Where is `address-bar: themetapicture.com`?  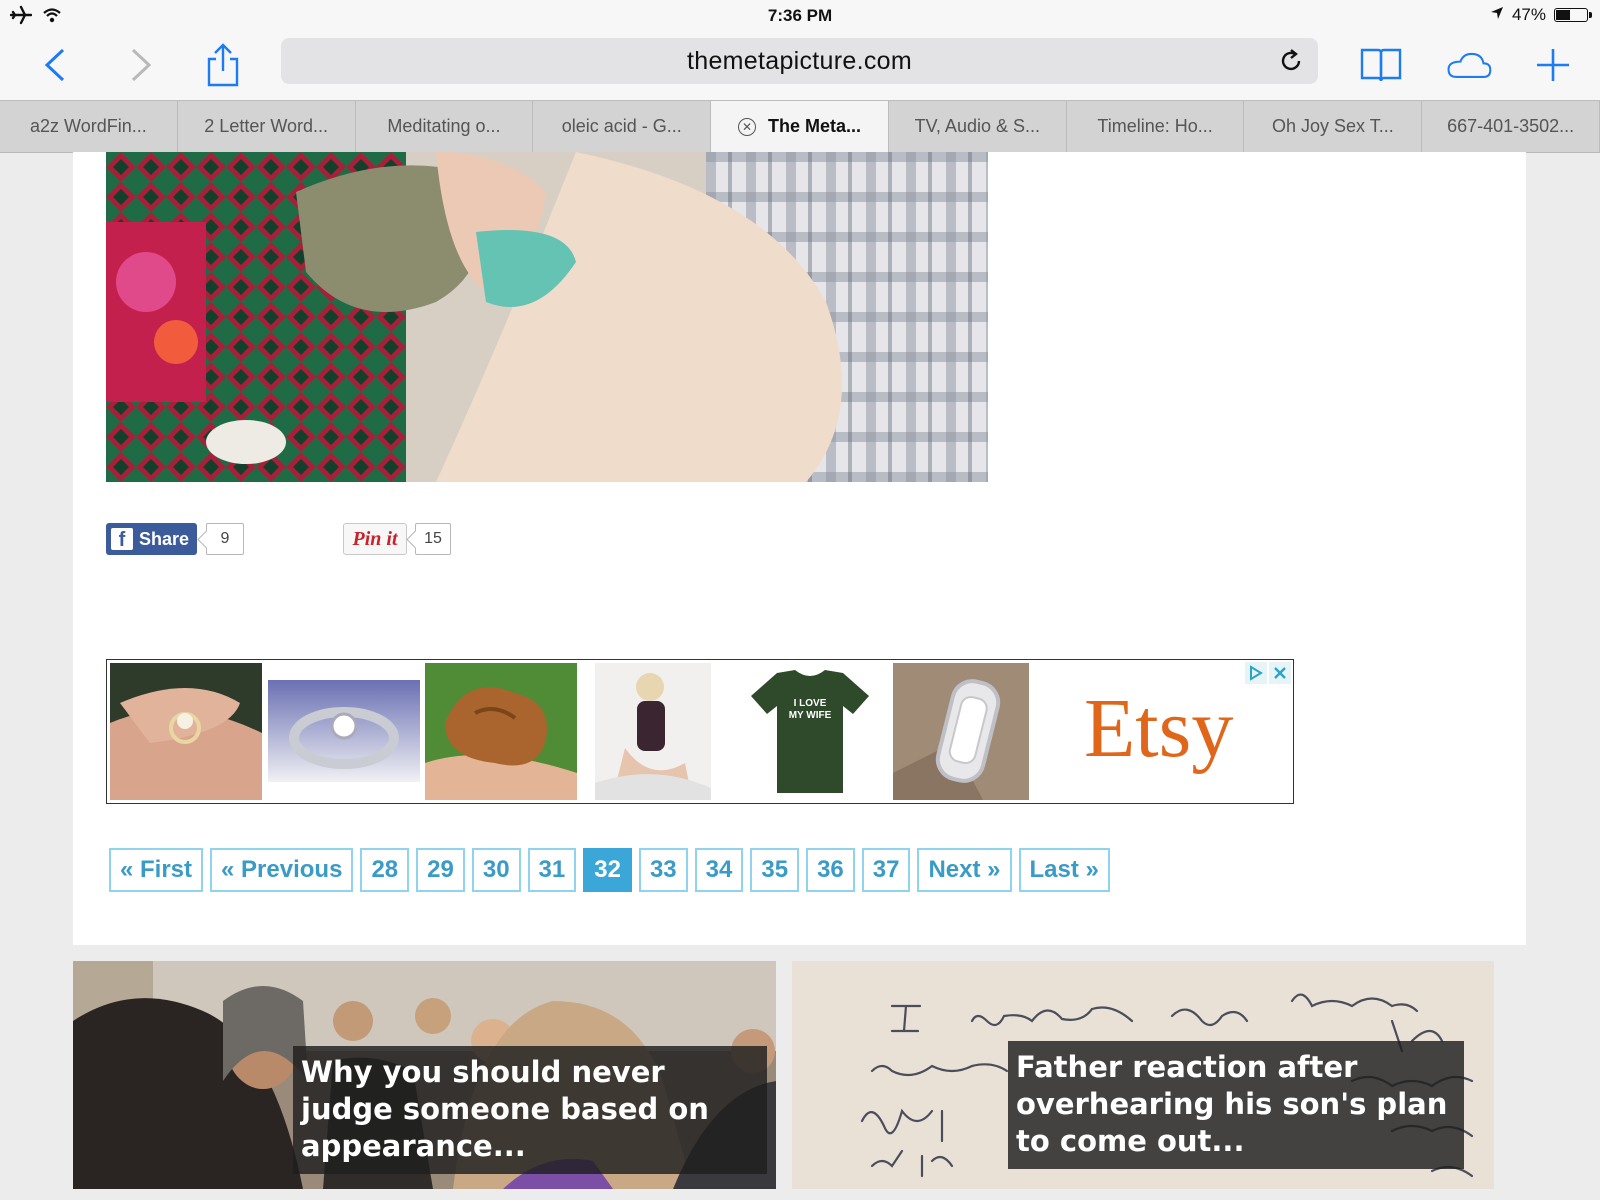 address-bar: themetapicture.com is located at coordinates (799, 61).